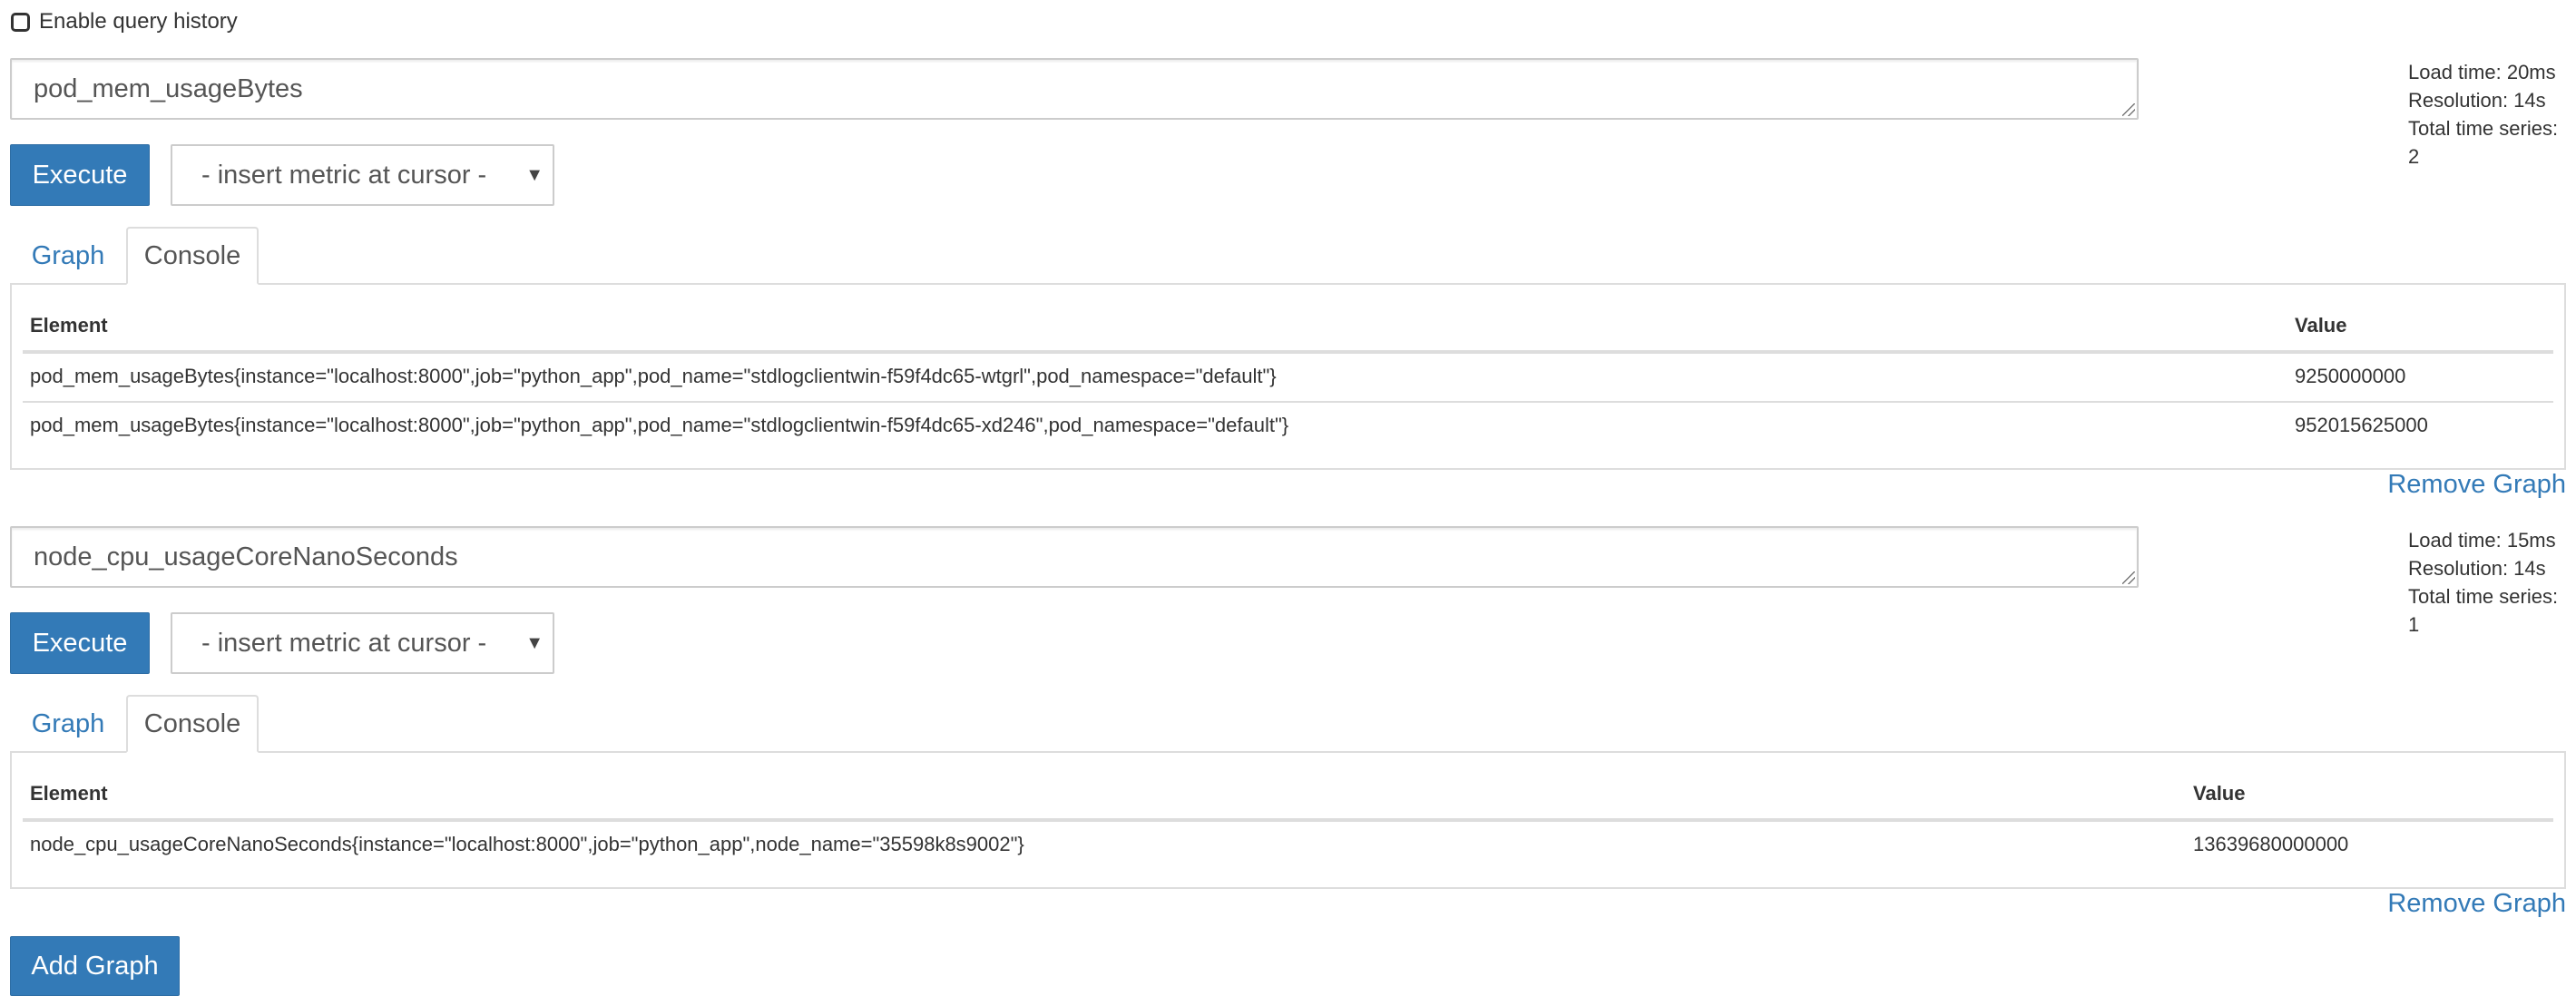 The width and height of the screenshot is (2576, 996). I want to click on table-row-value: 13639680000000, so click(2271, 844).